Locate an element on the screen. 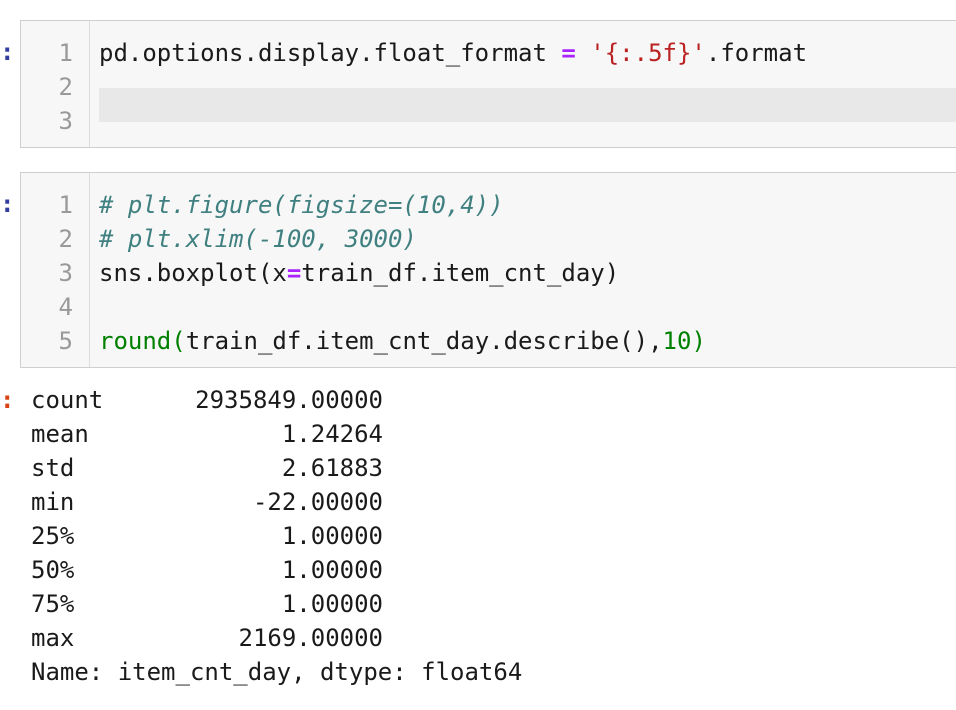 The height and width of the screenshot is (710, 956). stat-key: 50% is located at coordinates (53, 570).